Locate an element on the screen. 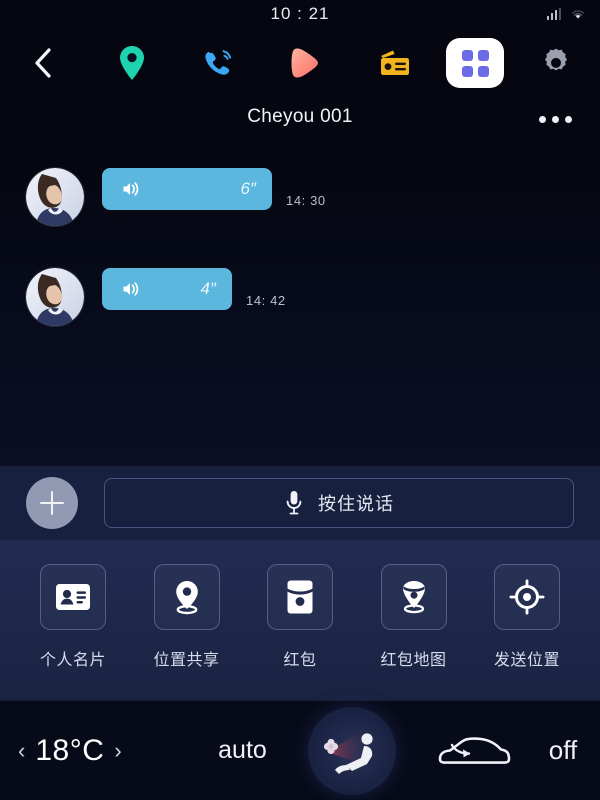 Image resolution: width=600 pixels, height=800 pixels. map-pin-icon is located at coordinates (131, 63).